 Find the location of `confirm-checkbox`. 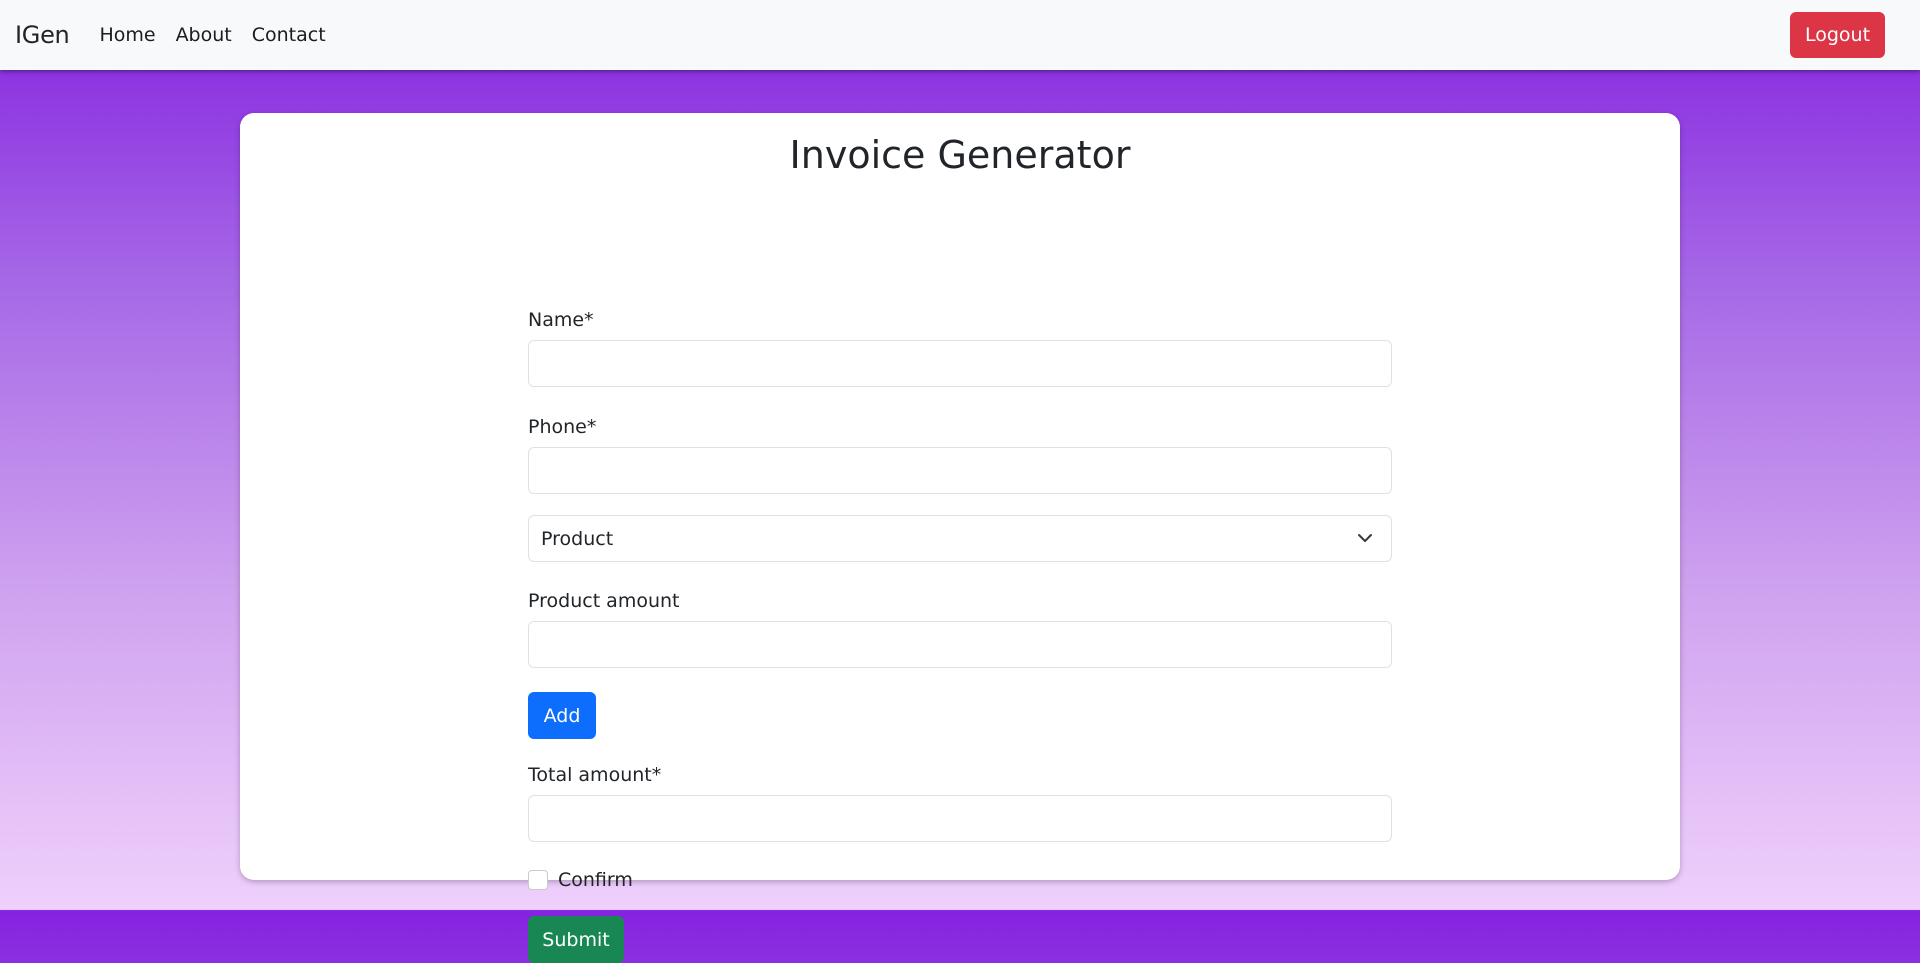

confirm-checkbox is located at coordinates (538, 880).